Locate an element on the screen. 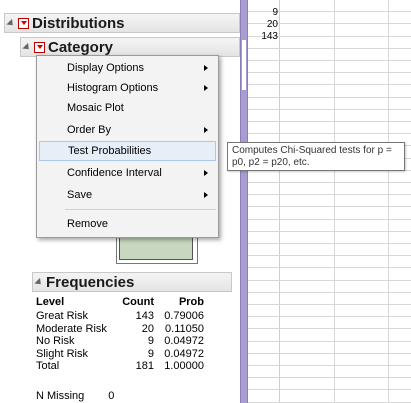  menu-separator is located at coordinates (140, 209).